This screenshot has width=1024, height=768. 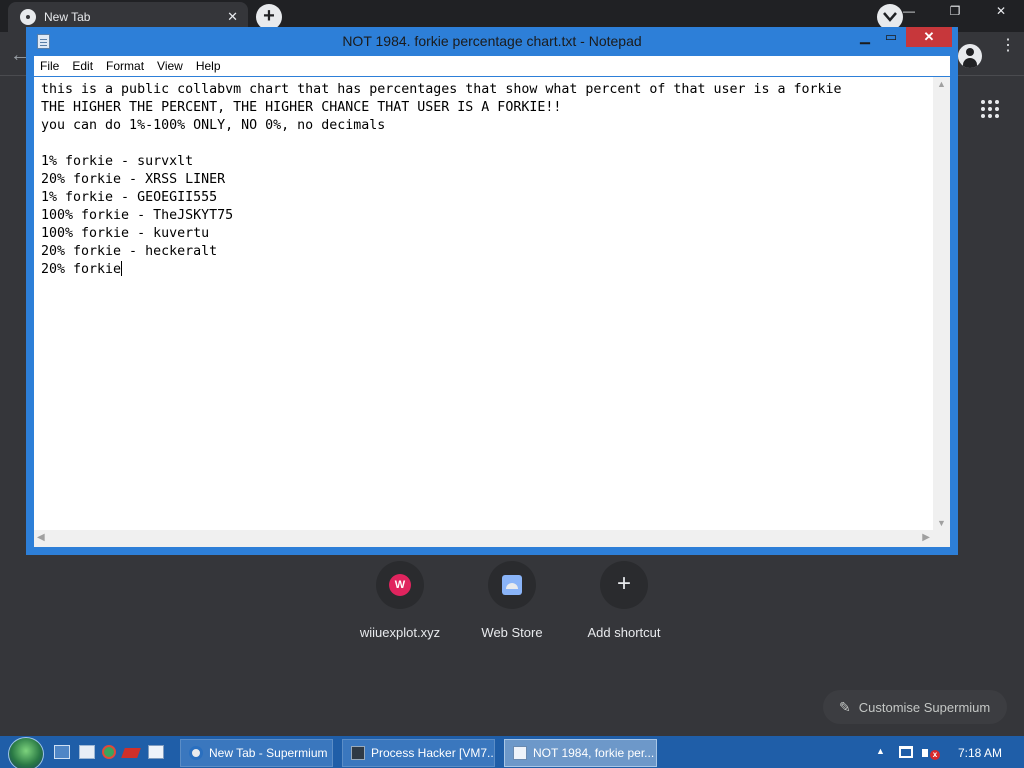 I want to click on browser-quicklaunch-icon, so click(x=109, y=752).